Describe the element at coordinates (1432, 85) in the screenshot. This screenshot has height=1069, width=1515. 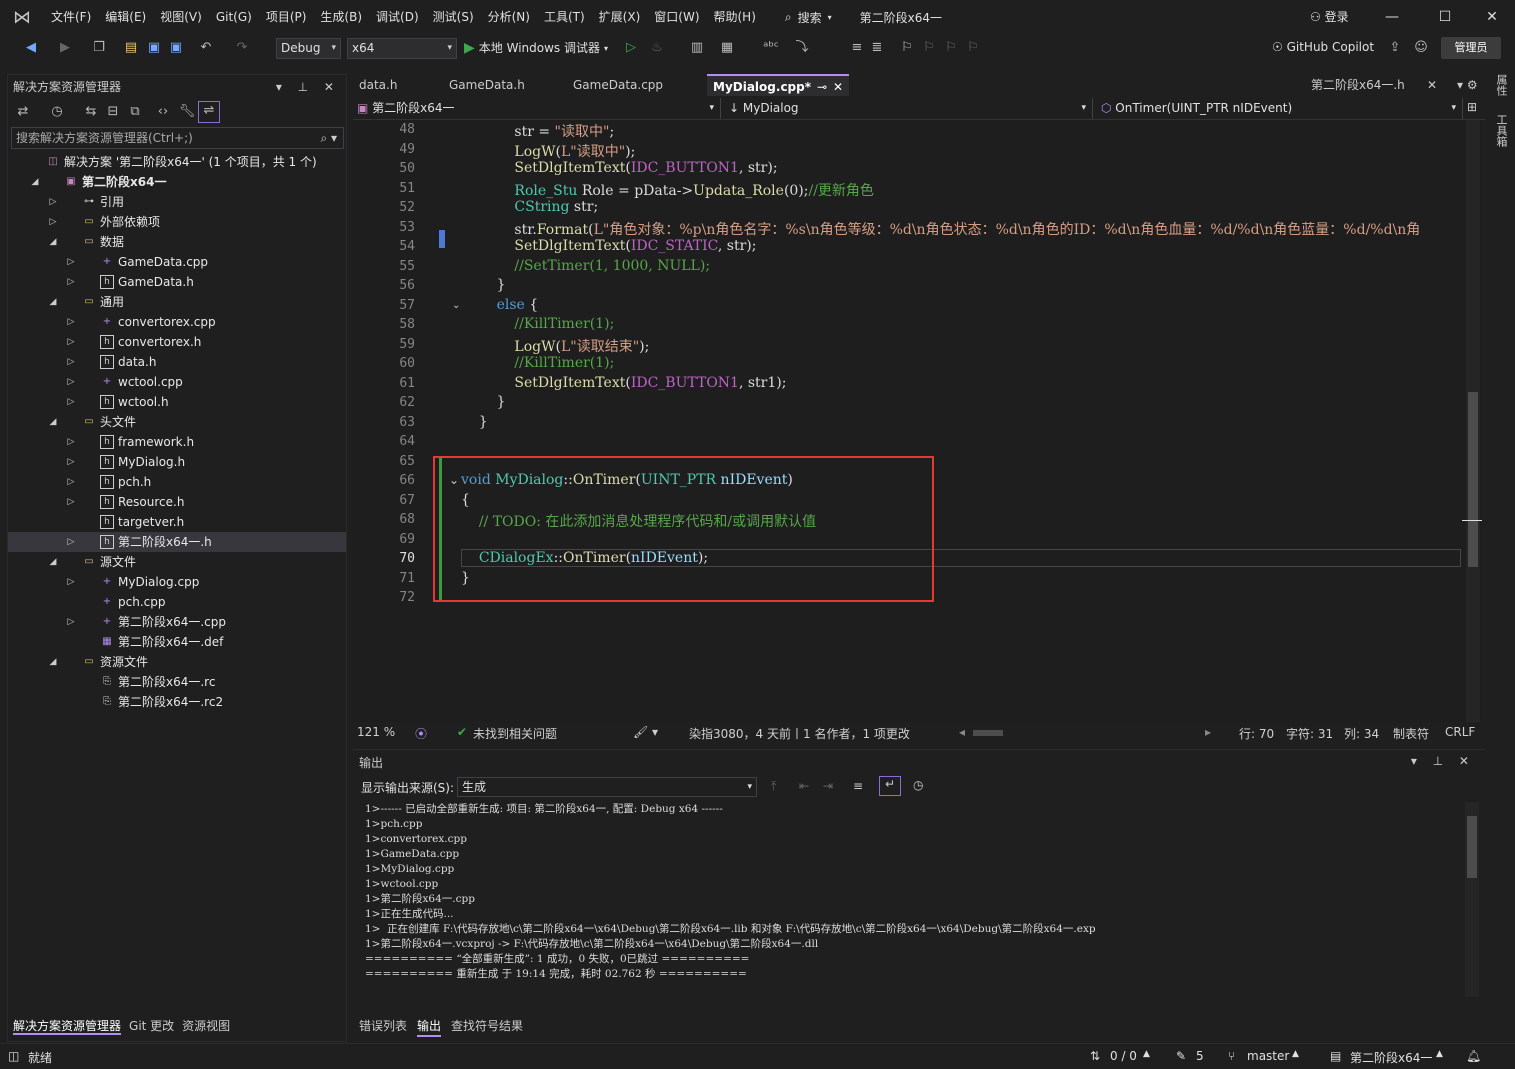
I see `close-icon: ✕` at that location.